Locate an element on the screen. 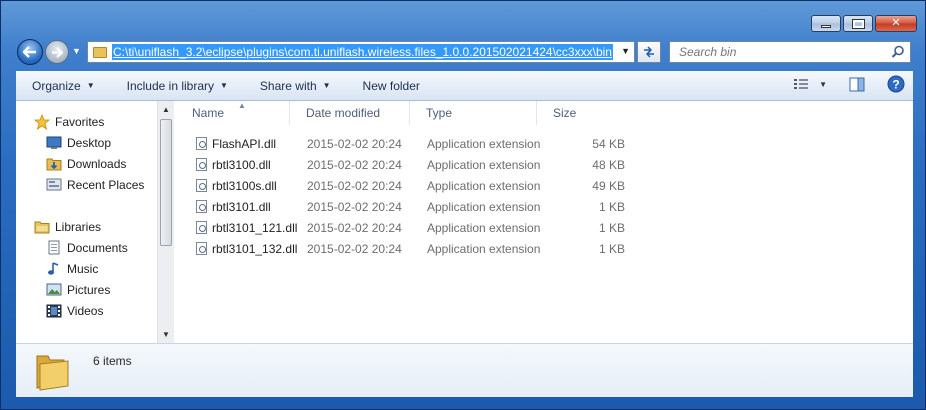  scroll-down-icon: ▼ is located at coordinates (166, 334).